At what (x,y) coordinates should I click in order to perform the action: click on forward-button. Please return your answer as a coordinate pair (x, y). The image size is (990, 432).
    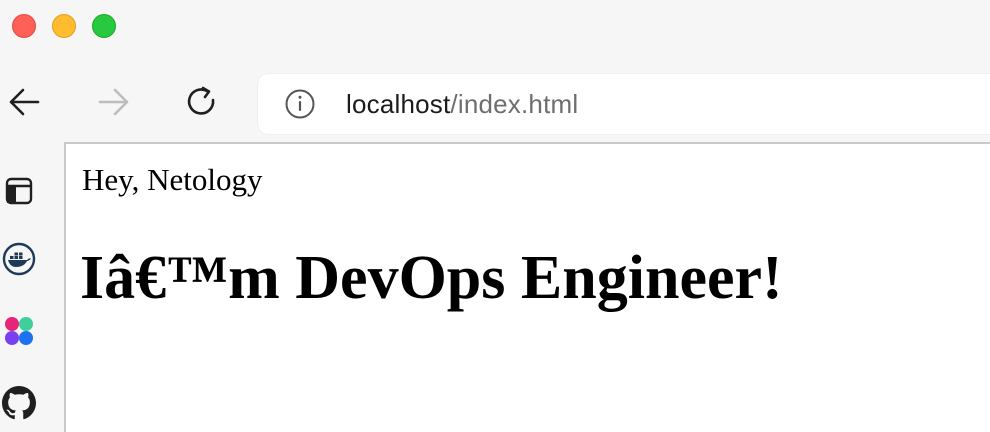
    Looking at the image, I should click on (114, 102).